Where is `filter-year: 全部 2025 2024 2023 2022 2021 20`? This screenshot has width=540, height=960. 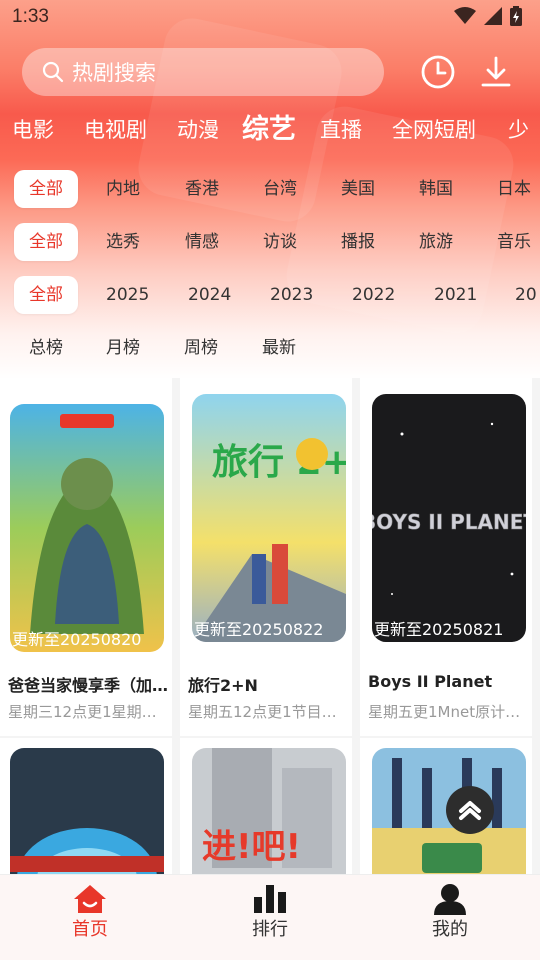 filter-year: 全部 2025 2024 2023 2022 2021 20 is located at coordinates (270, 296).